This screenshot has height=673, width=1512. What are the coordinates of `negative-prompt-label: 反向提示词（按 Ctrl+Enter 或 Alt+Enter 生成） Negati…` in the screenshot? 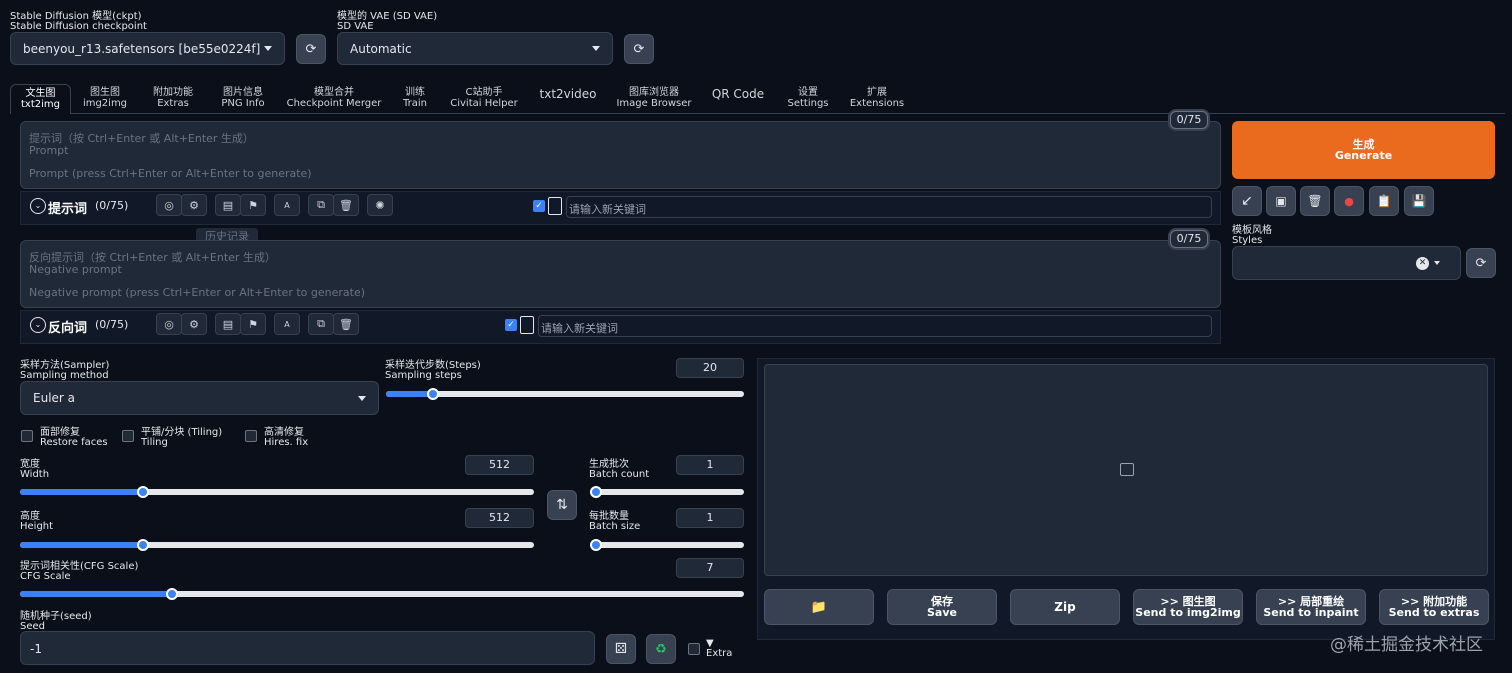 It's located at (152, 263).